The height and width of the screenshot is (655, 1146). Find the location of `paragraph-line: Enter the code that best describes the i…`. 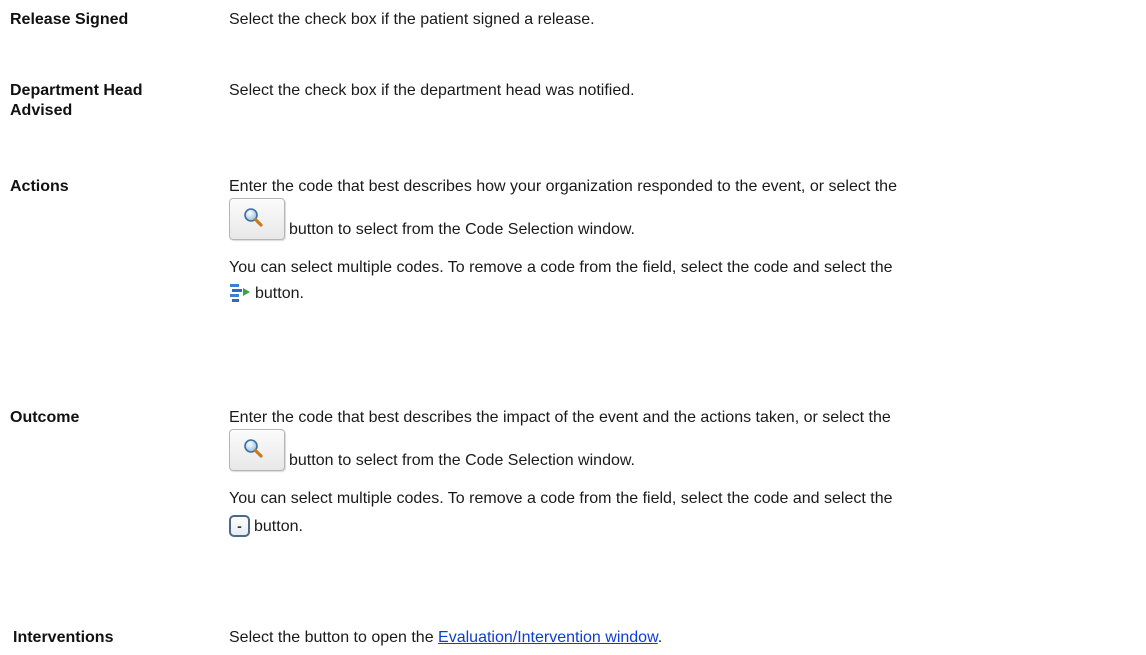

paragraph-line: Enter the code that best describes the i… is located at coordinates (560, 417).